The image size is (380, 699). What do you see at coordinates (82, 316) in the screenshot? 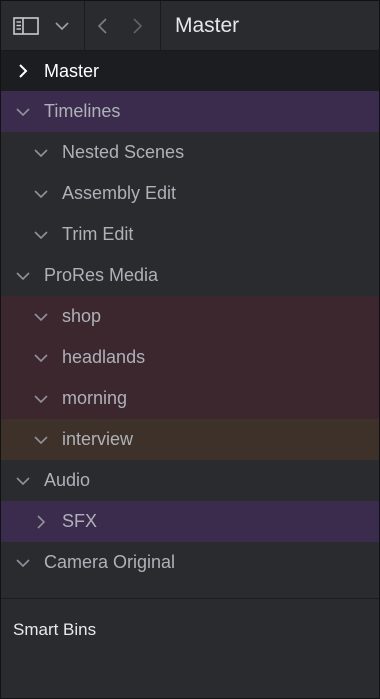
I see `bin-label: shop` at bounding box center [82, 316].